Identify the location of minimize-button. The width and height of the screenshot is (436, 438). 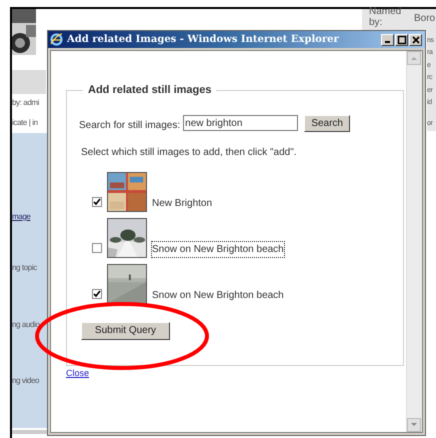
(387, 40).